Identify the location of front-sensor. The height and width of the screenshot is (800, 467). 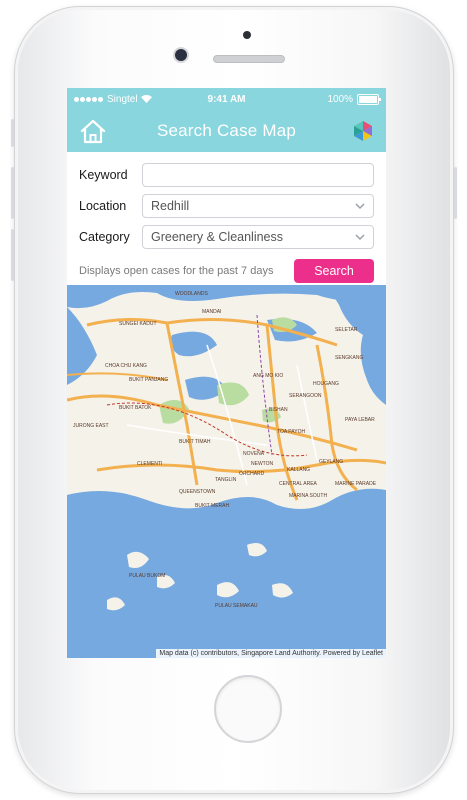
(247, 35).